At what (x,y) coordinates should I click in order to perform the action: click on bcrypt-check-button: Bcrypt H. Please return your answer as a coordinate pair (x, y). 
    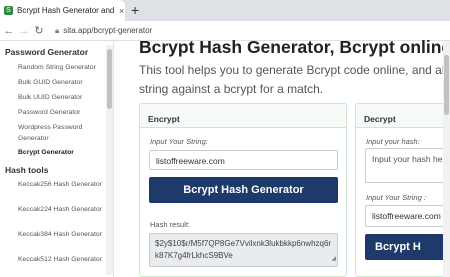
    Looking at the image, I should click on (407, 247).